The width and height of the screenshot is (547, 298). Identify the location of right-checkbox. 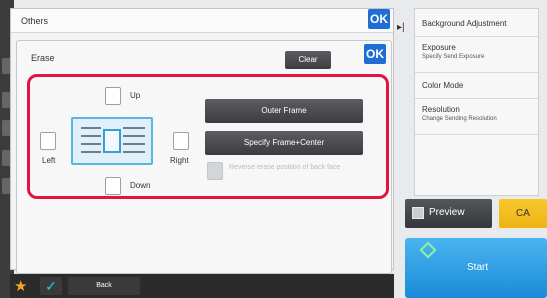
(181, 141).